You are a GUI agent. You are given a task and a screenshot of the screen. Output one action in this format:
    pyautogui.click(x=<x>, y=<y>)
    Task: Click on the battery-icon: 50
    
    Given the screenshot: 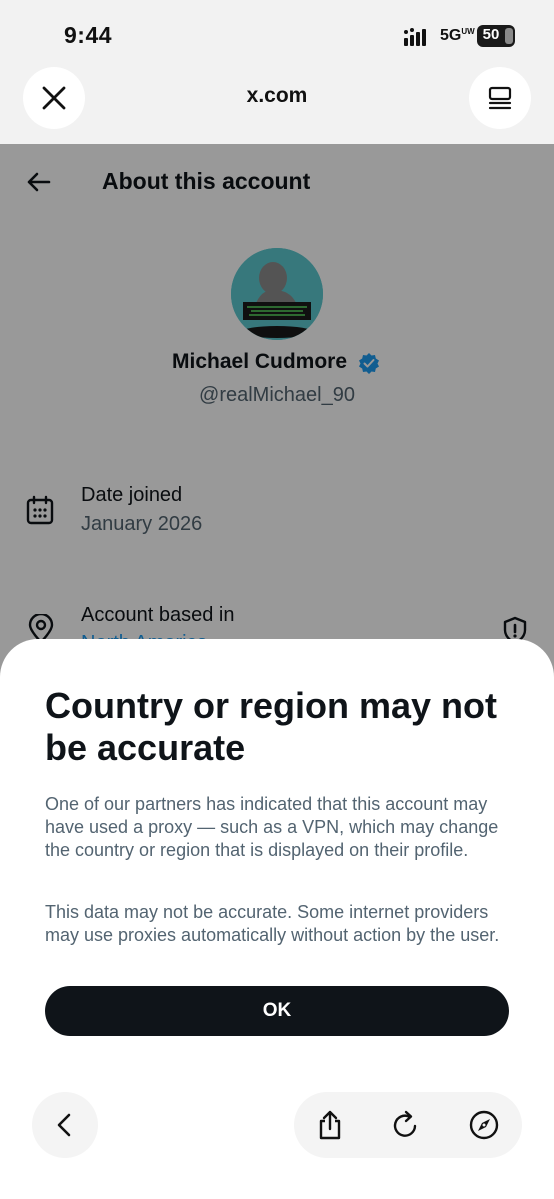 What is the action you would take?
    pyautogui.click(x=496, y=36)
    